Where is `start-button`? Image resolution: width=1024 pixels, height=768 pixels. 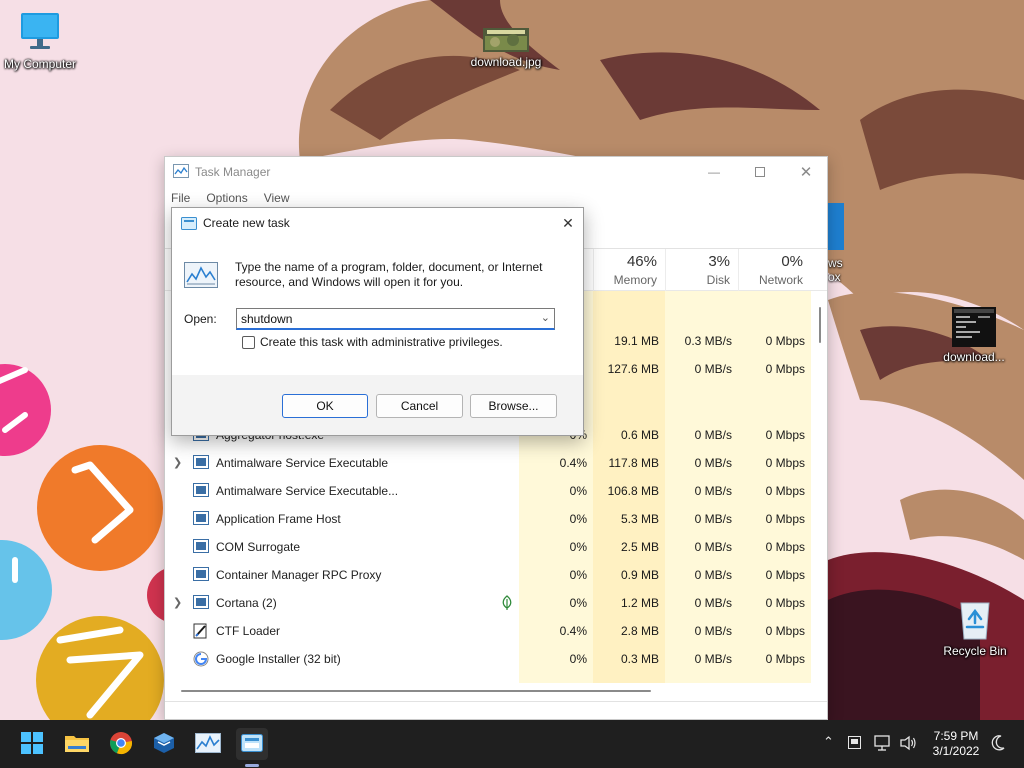
start-button is located at coordinates (32, 744).